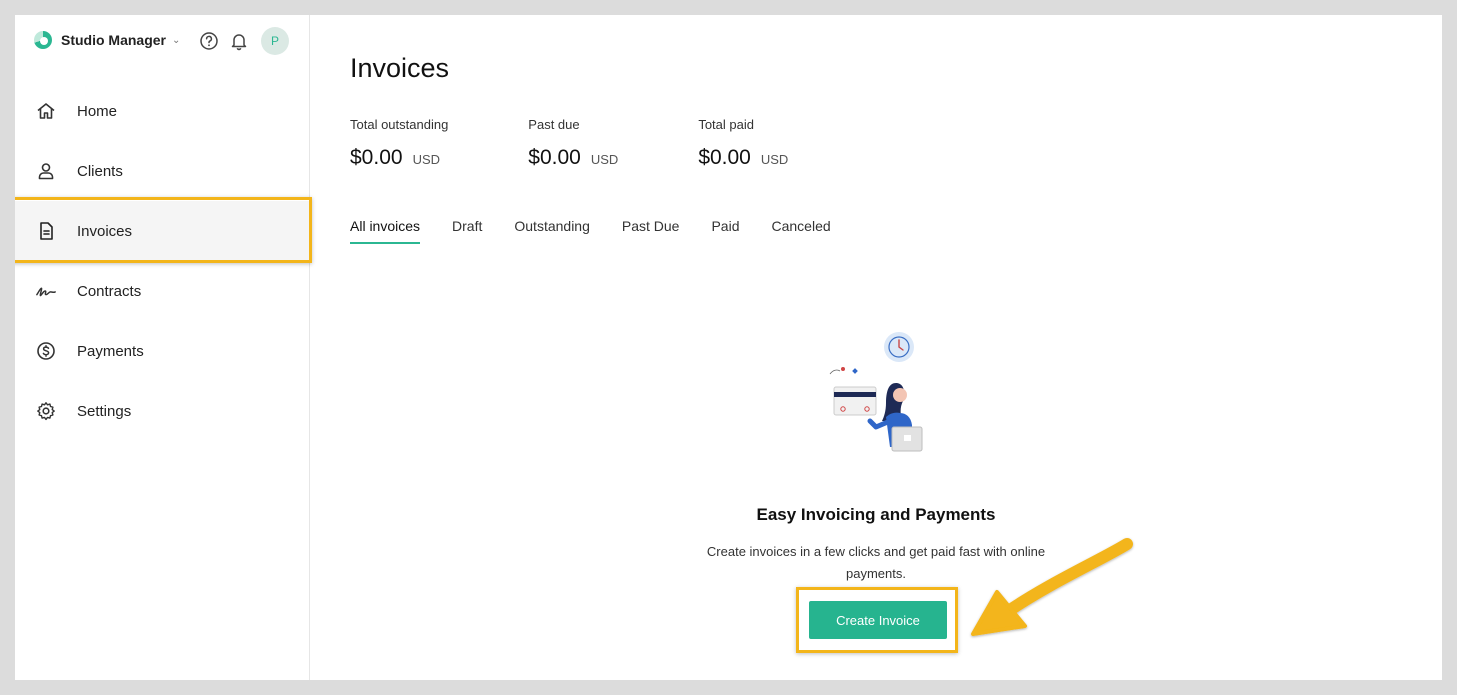  Describe the element at coordinates (743, 143) in the screenshot. I see `stat-total-paid: Total paid $0.00 USD` at that location.